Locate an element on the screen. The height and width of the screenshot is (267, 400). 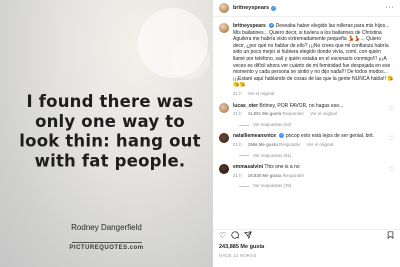
quote-line: with fat people. is located at coordinates (110, 160).